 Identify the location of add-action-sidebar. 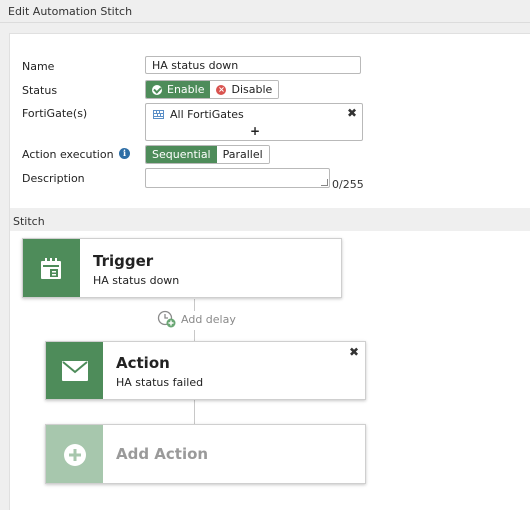
(74, 454).